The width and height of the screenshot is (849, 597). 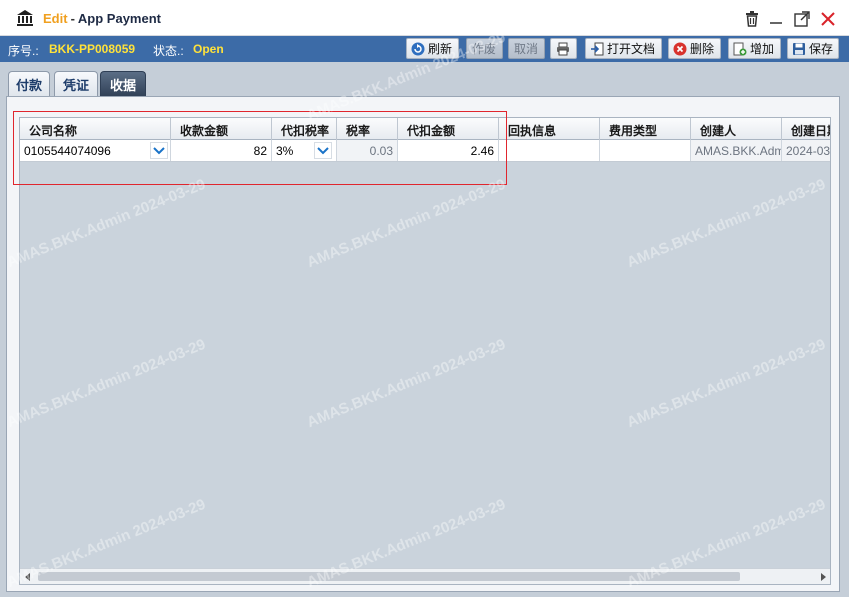 I want to click on column-header-amount: 收款金额, so click(x=221, y=129).